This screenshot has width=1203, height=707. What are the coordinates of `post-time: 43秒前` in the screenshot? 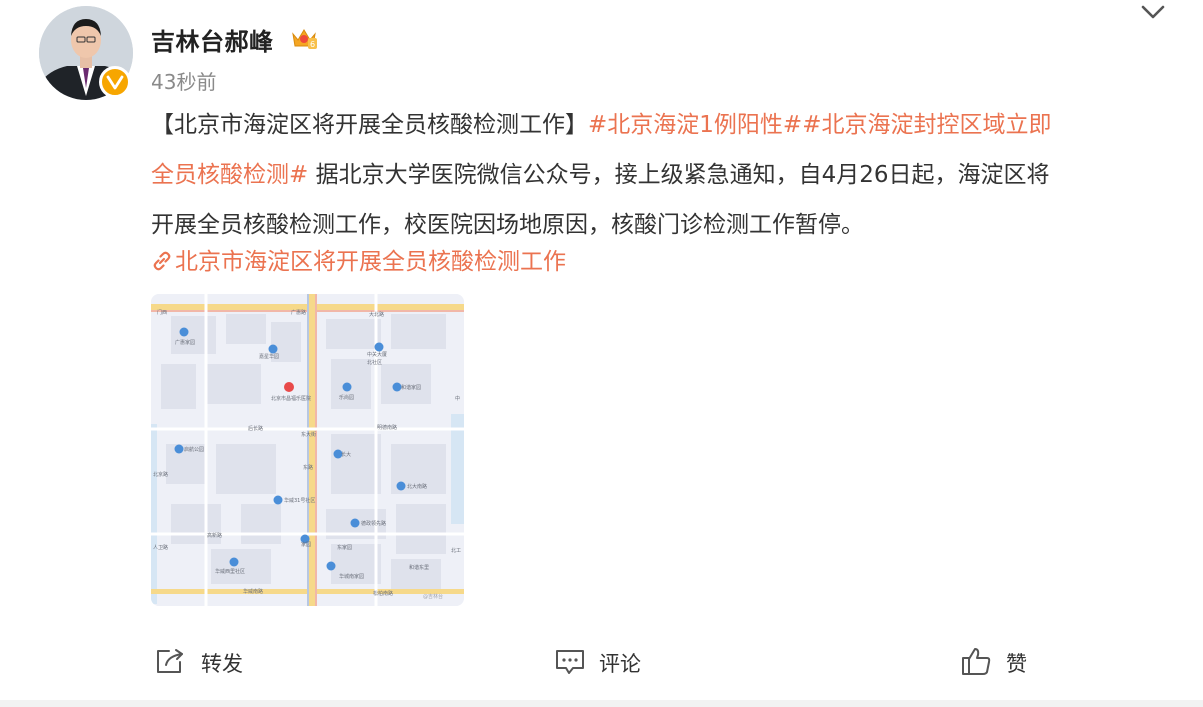 It's located at (183, 80).